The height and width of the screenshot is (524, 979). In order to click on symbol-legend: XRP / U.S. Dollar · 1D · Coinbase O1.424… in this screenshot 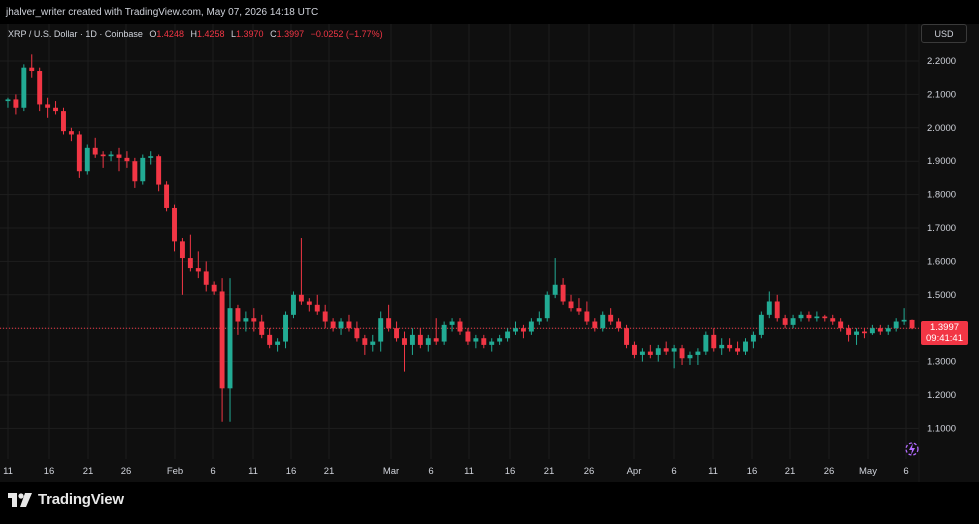, I will do `click(195, 34)`.